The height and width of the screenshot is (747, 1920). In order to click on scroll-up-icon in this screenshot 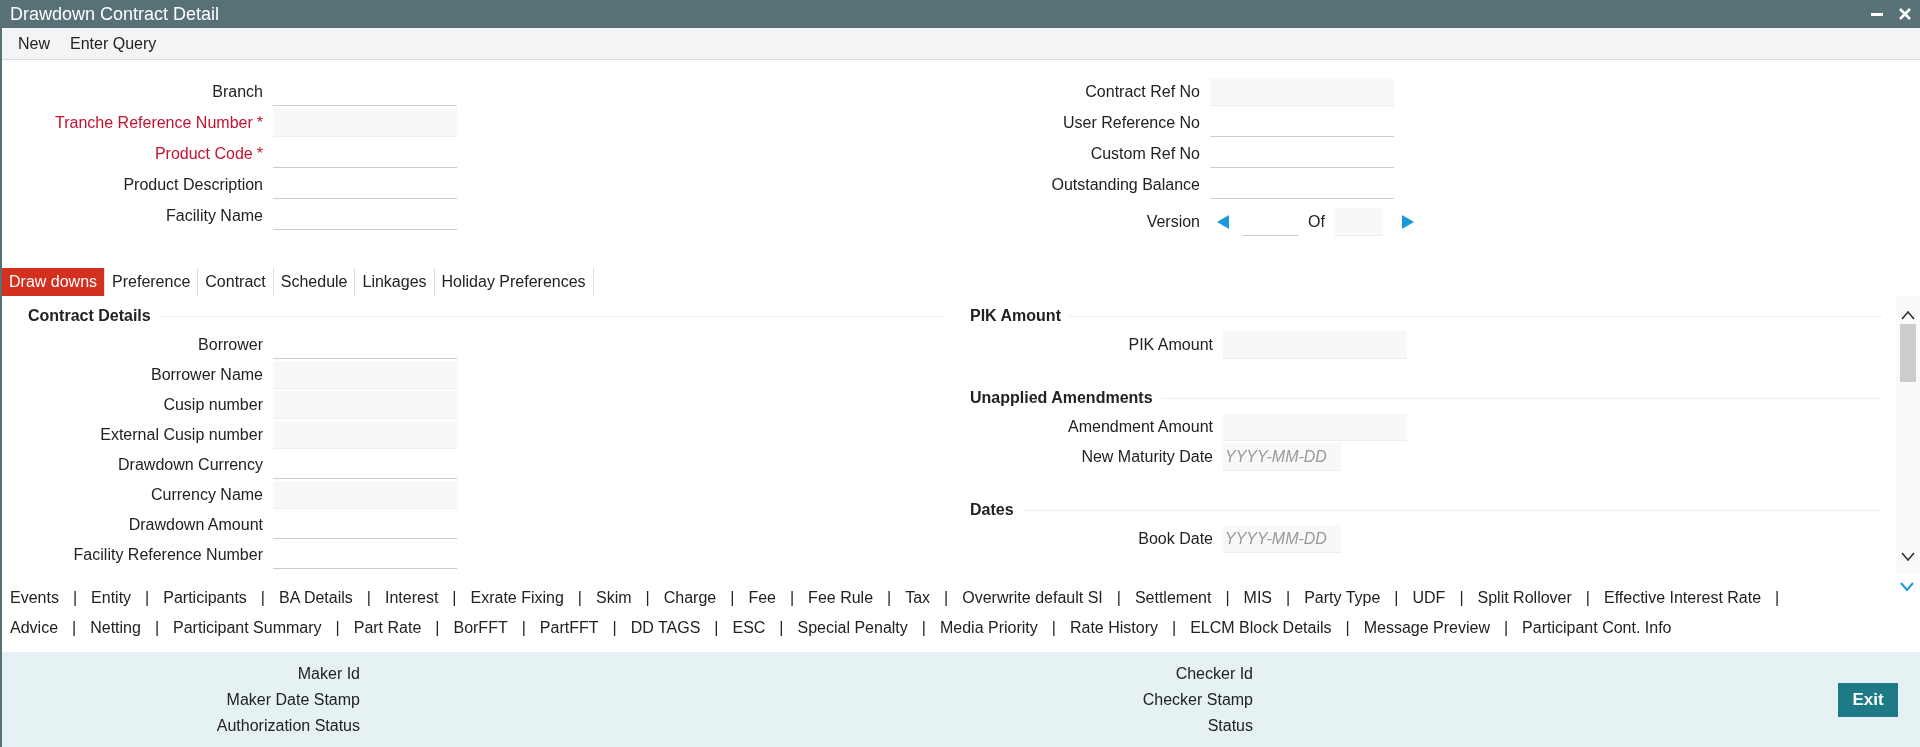, I will do `click(1908, 315)`.